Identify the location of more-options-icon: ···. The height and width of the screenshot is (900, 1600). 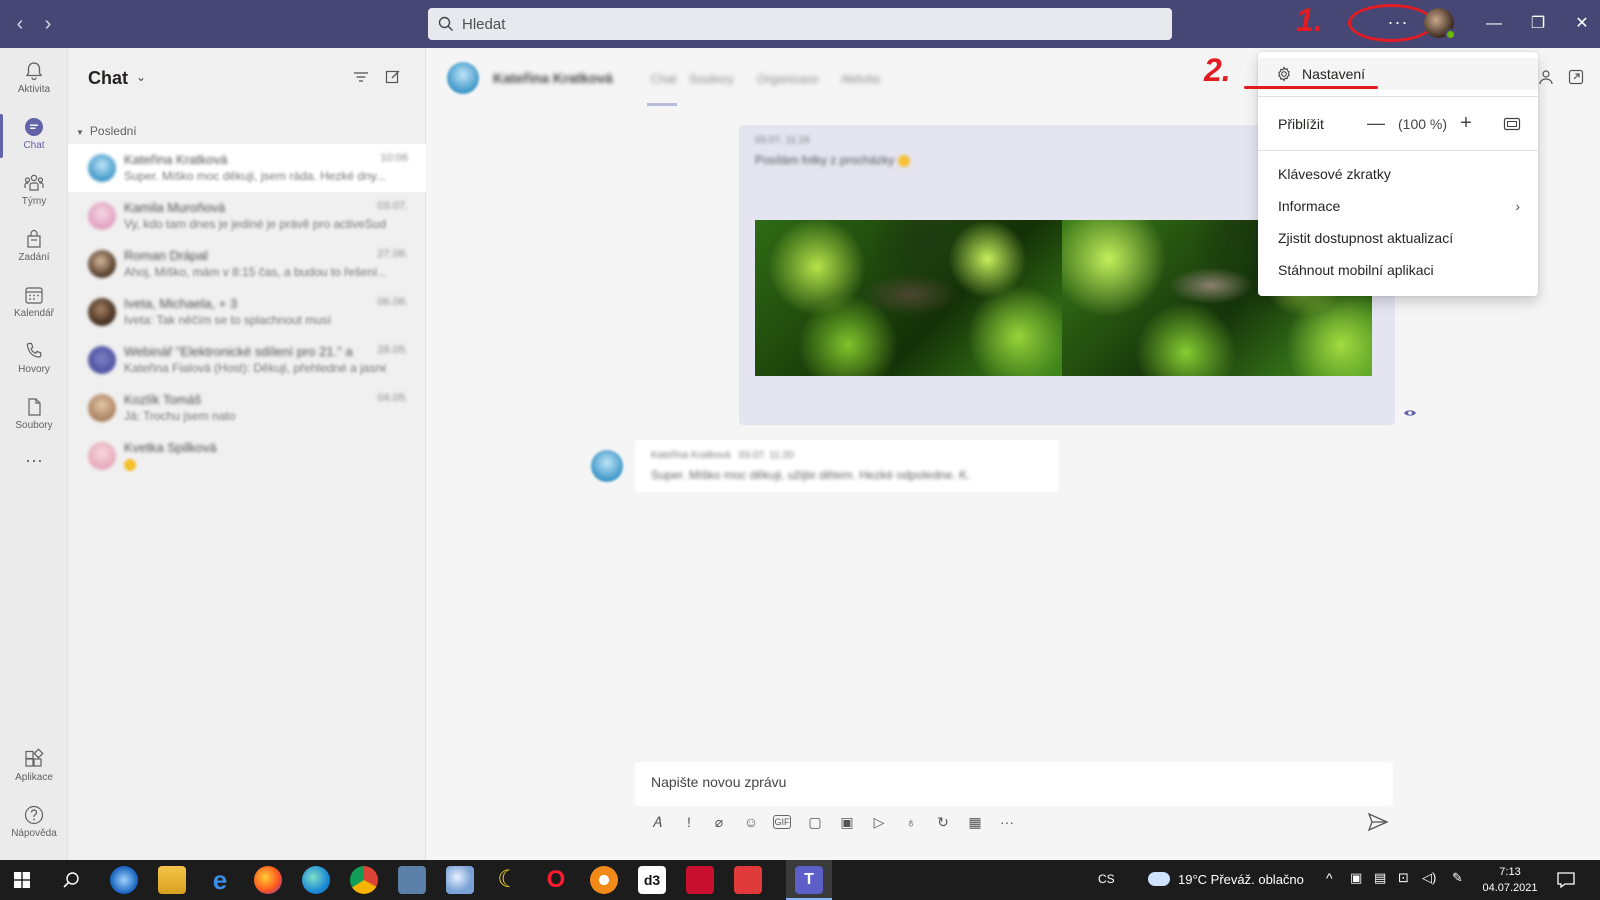
(1007, 822).